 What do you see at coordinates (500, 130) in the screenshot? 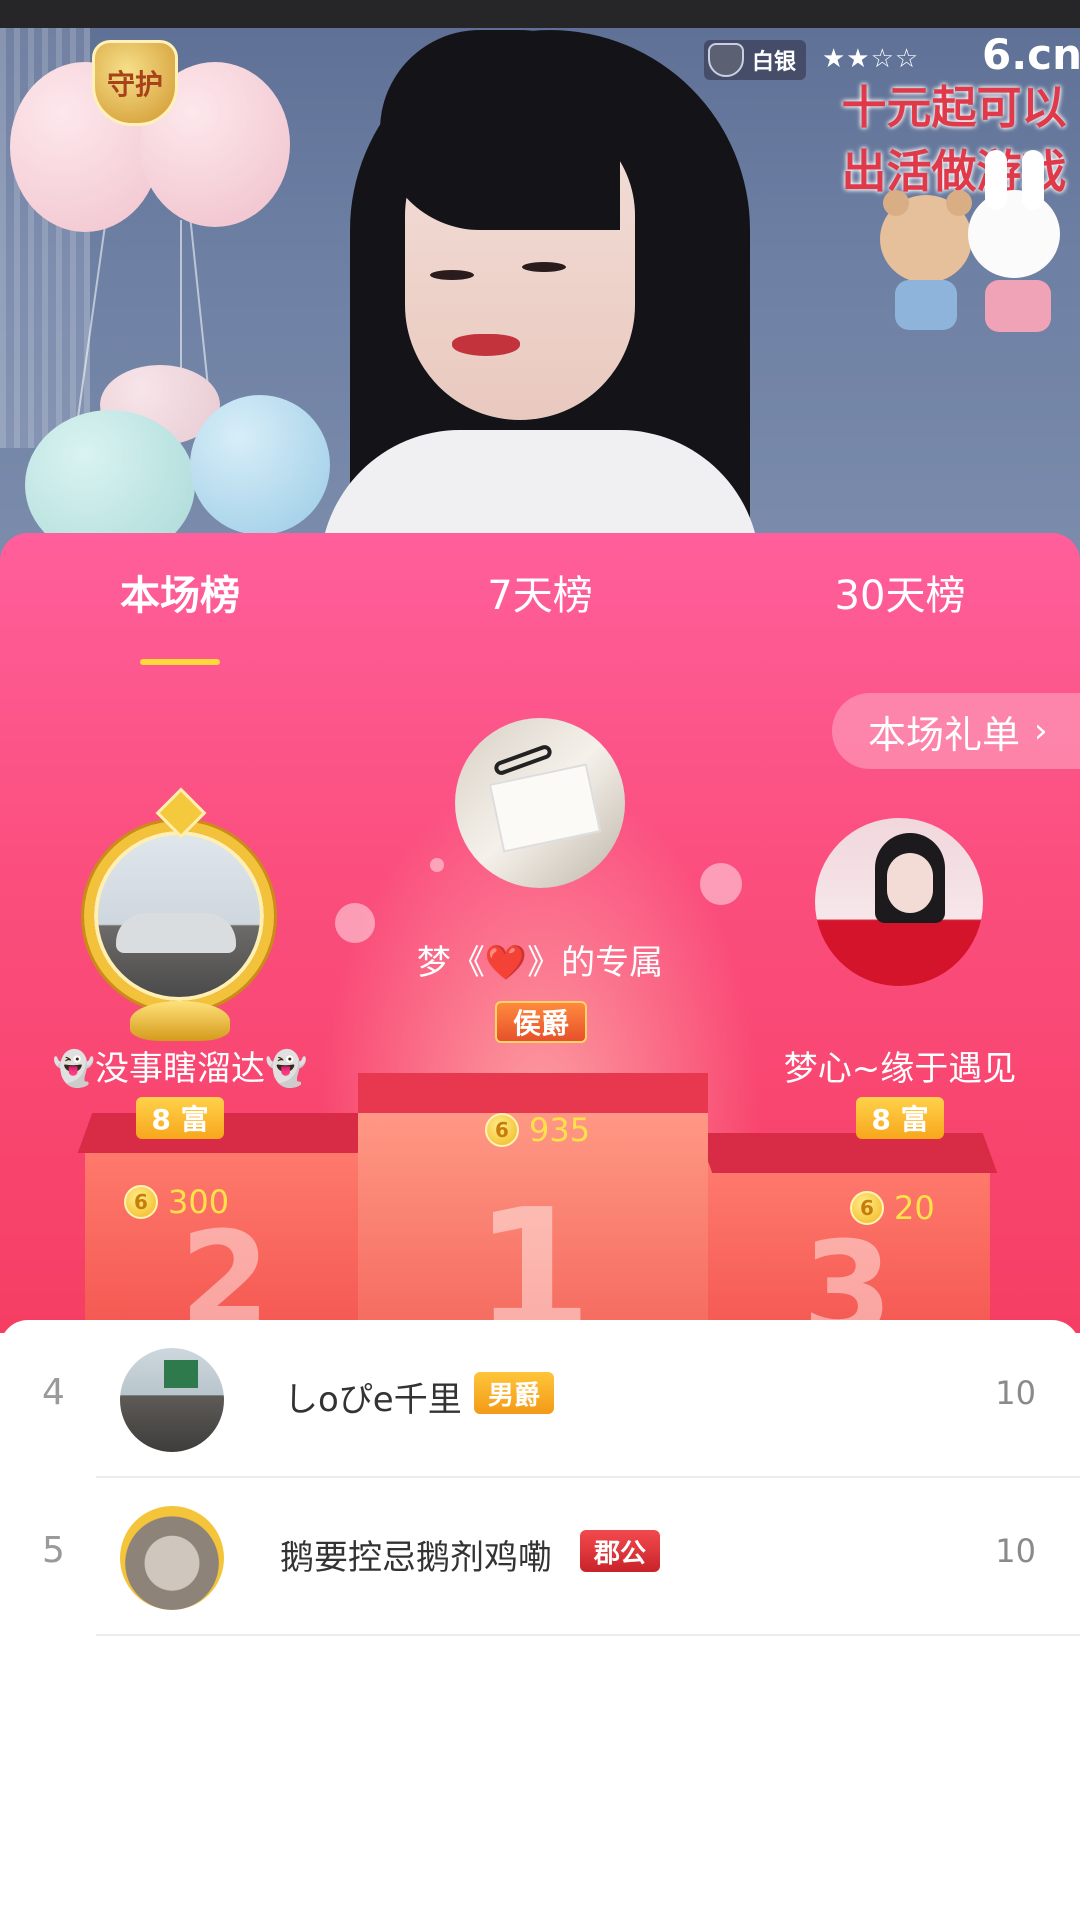
I see `streamer-hair-front` at bounding box center [500, 130].